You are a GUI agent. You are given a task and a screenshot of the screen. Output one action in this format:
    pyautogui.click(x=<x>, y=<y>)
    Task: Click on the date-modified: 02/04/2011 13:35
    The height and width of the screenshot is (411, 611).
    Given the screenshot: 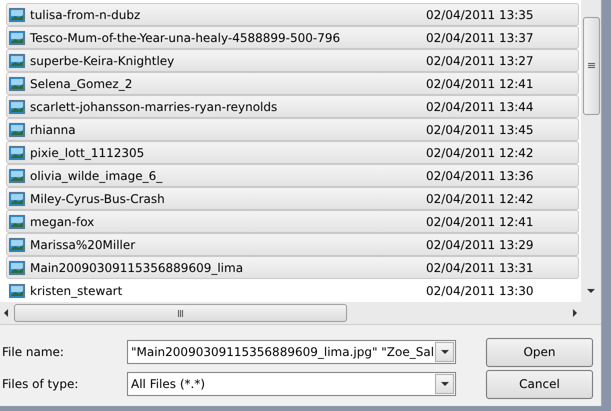 What is the action you would take?
    pyautogui.click(x=480, y=15)
    